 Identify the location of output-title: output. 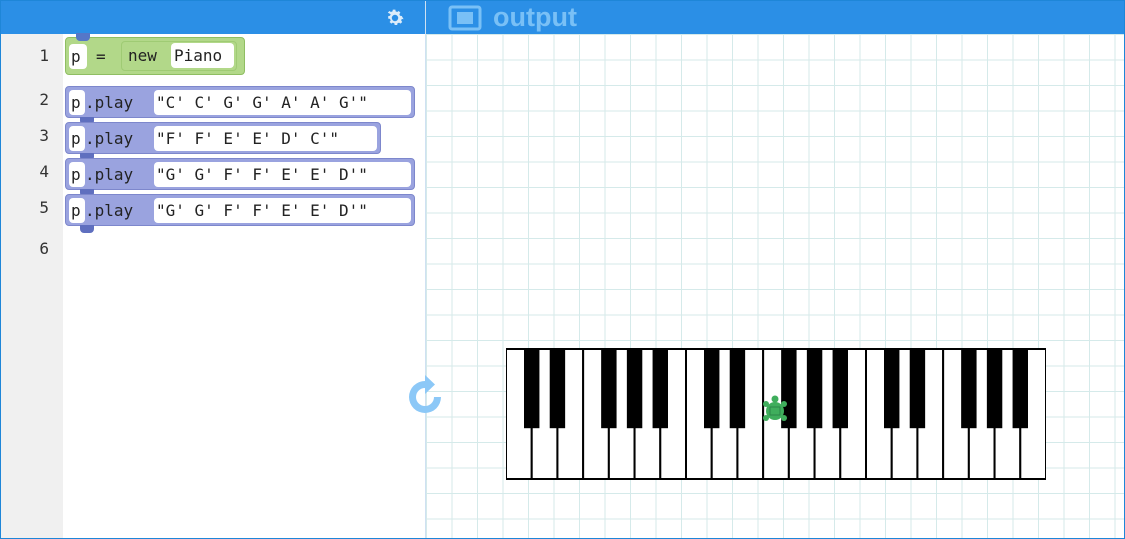
(535, 17).